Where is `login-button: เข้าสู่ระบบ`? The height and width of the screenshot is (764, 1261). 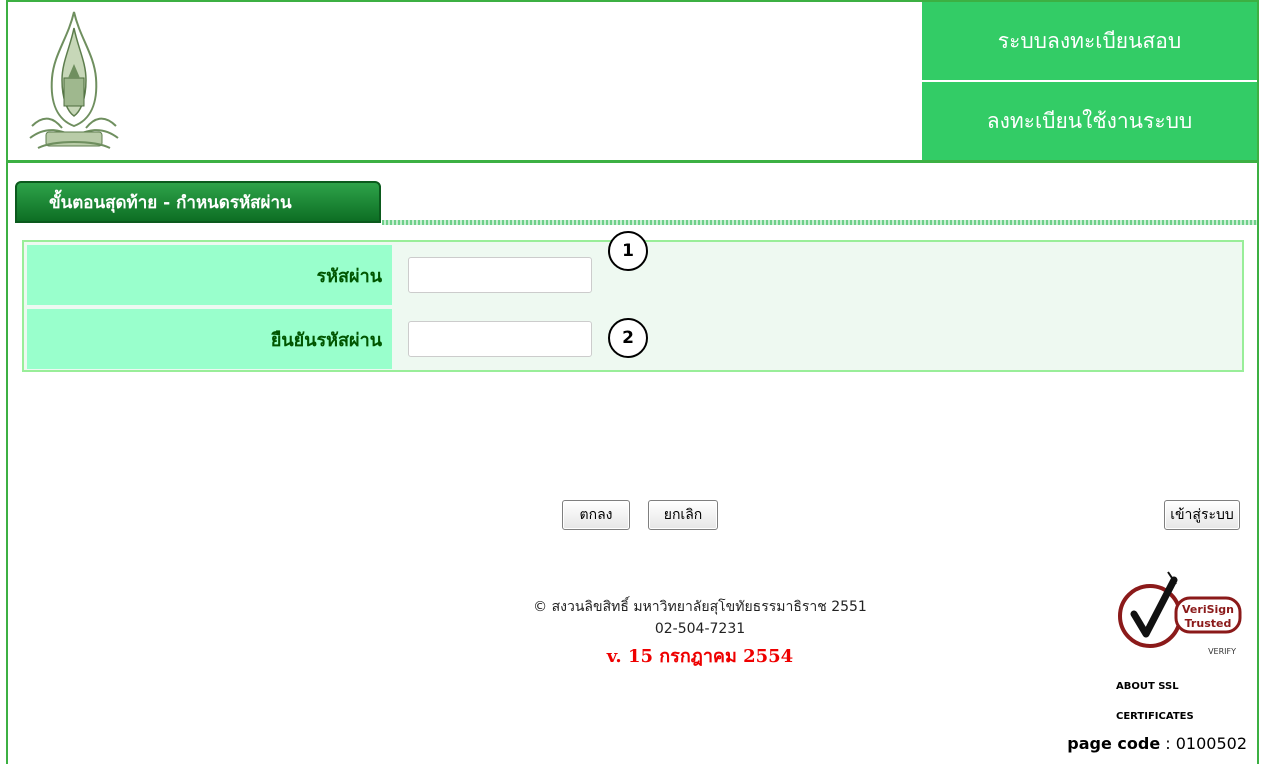 login-button: เข้าสู่ระบบ is located at coordinates (1202, 515).